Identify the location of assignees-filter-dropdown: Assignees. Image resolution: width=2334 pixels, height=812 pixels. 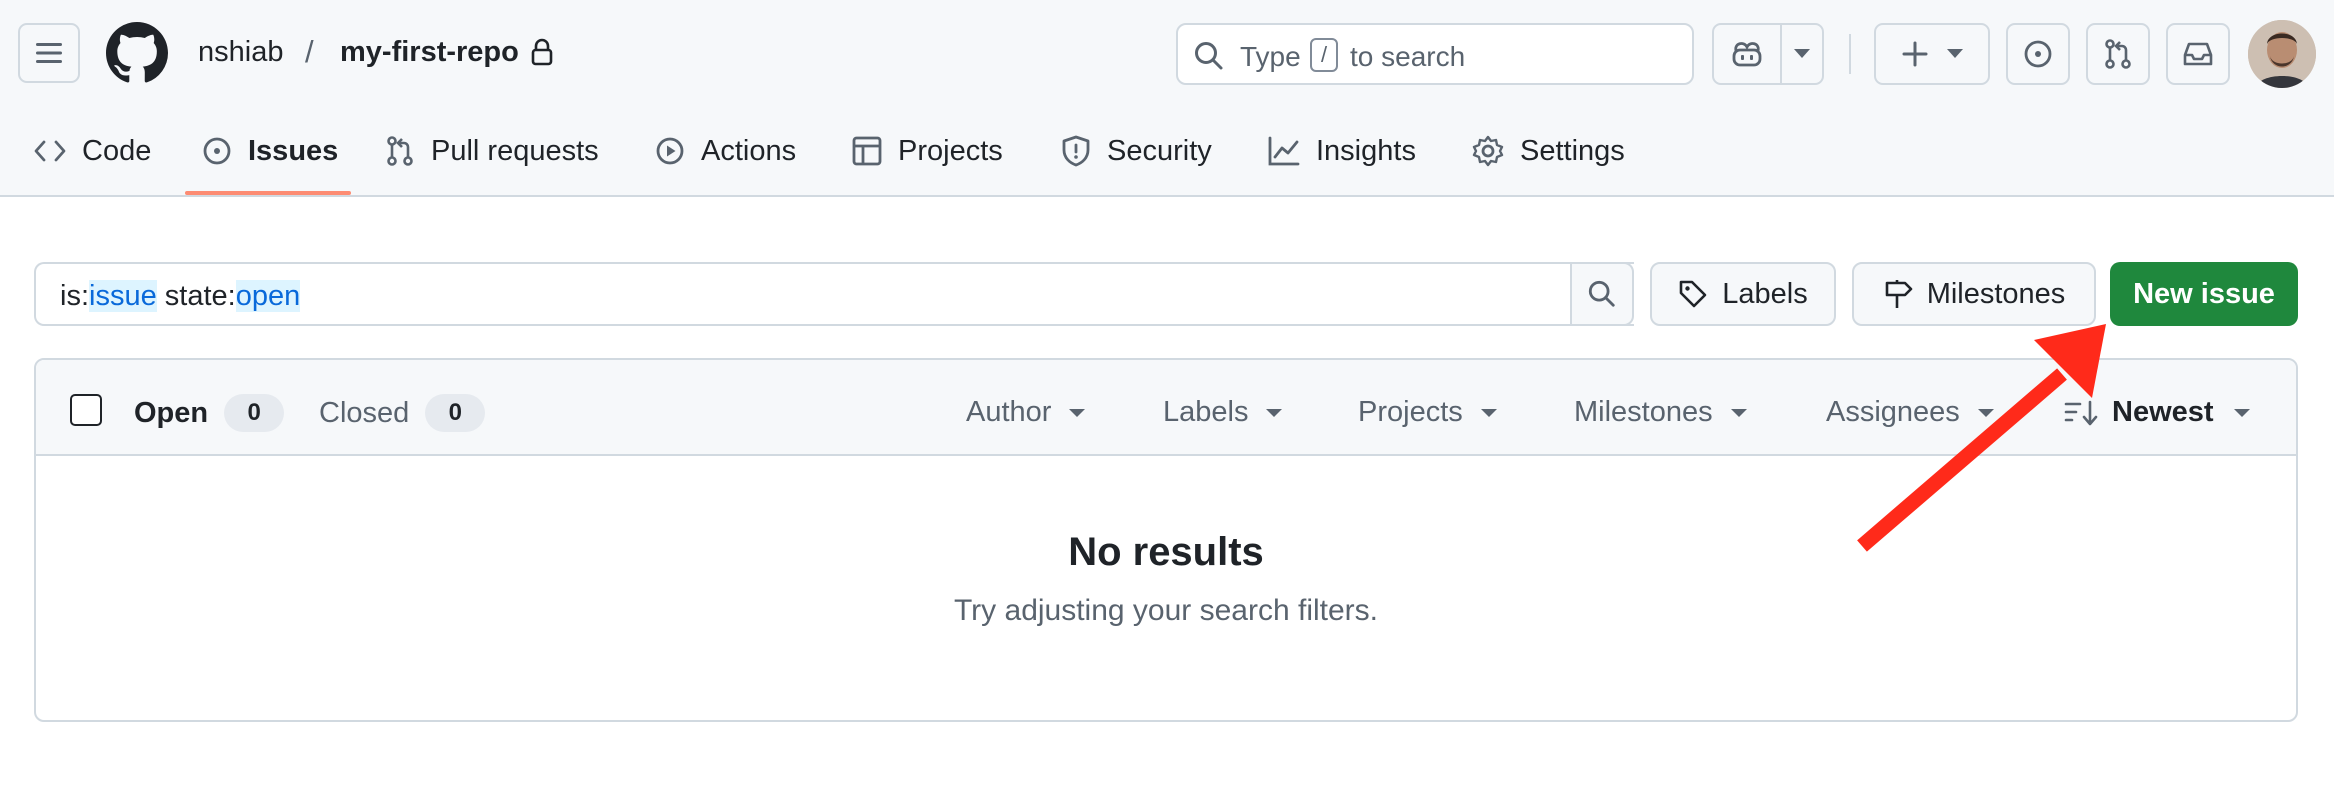
(1910, 412).